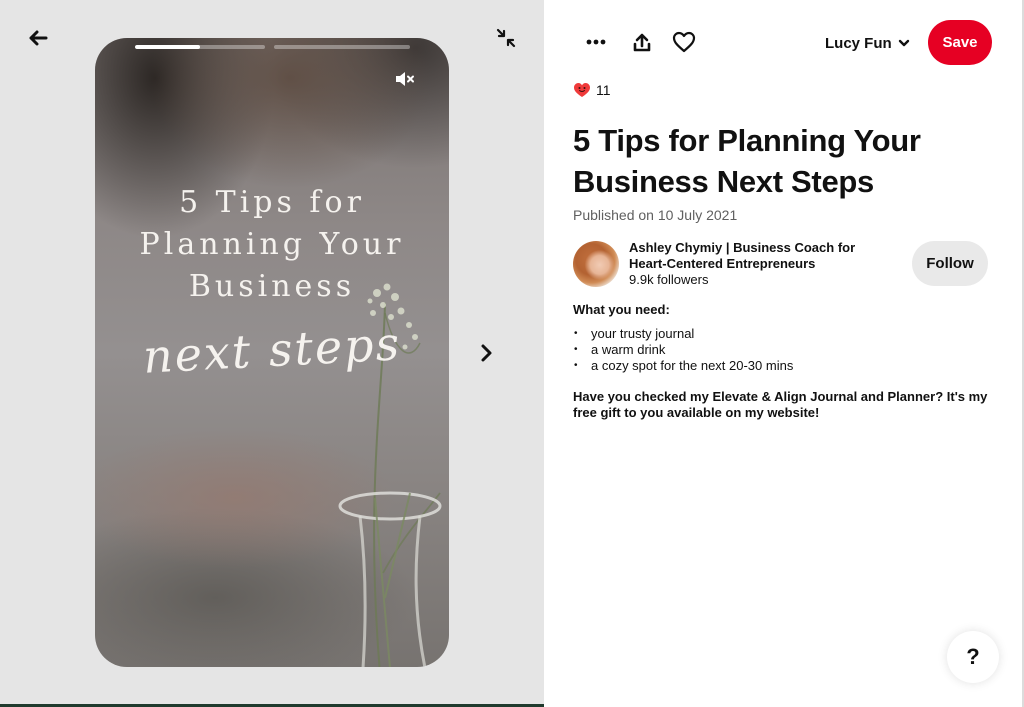  I want to click on description-list-item: a warm drink, so click(783, 350).